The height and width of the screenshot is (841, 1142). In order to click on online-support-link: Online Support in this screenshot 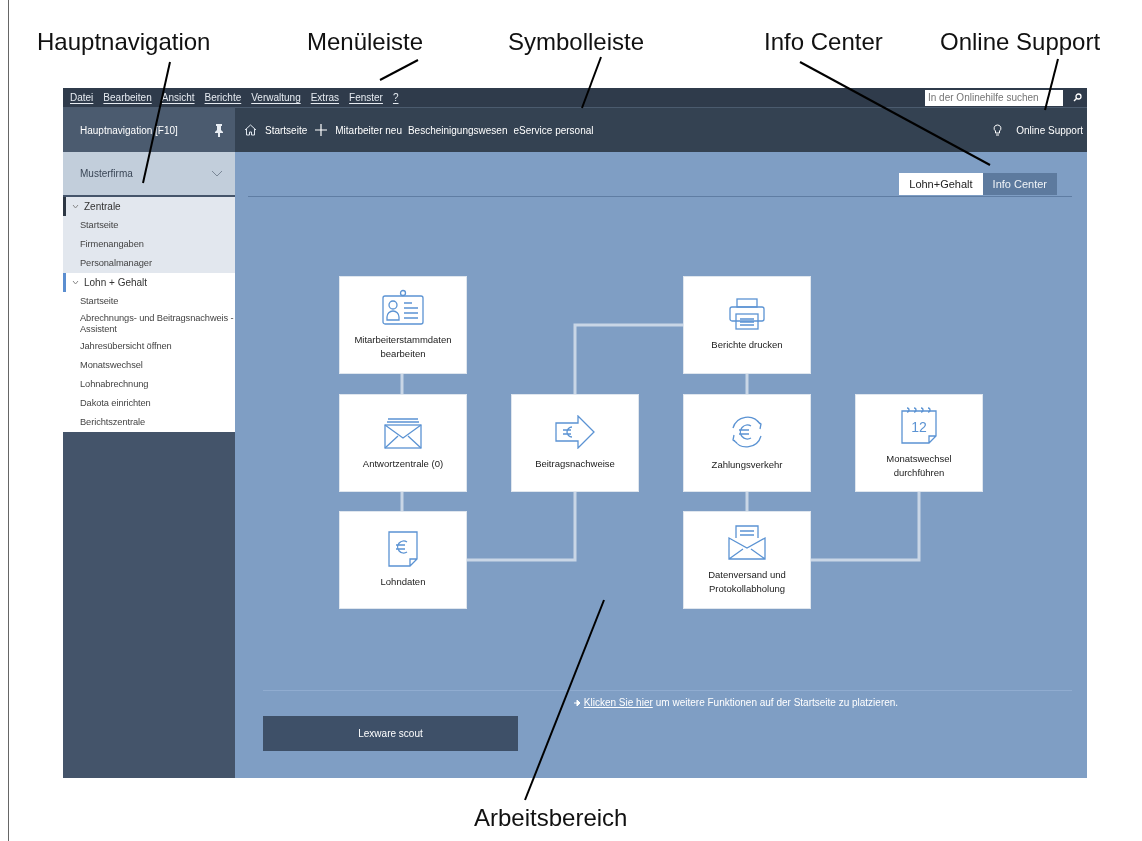, I will do `click(1049, 130)`.